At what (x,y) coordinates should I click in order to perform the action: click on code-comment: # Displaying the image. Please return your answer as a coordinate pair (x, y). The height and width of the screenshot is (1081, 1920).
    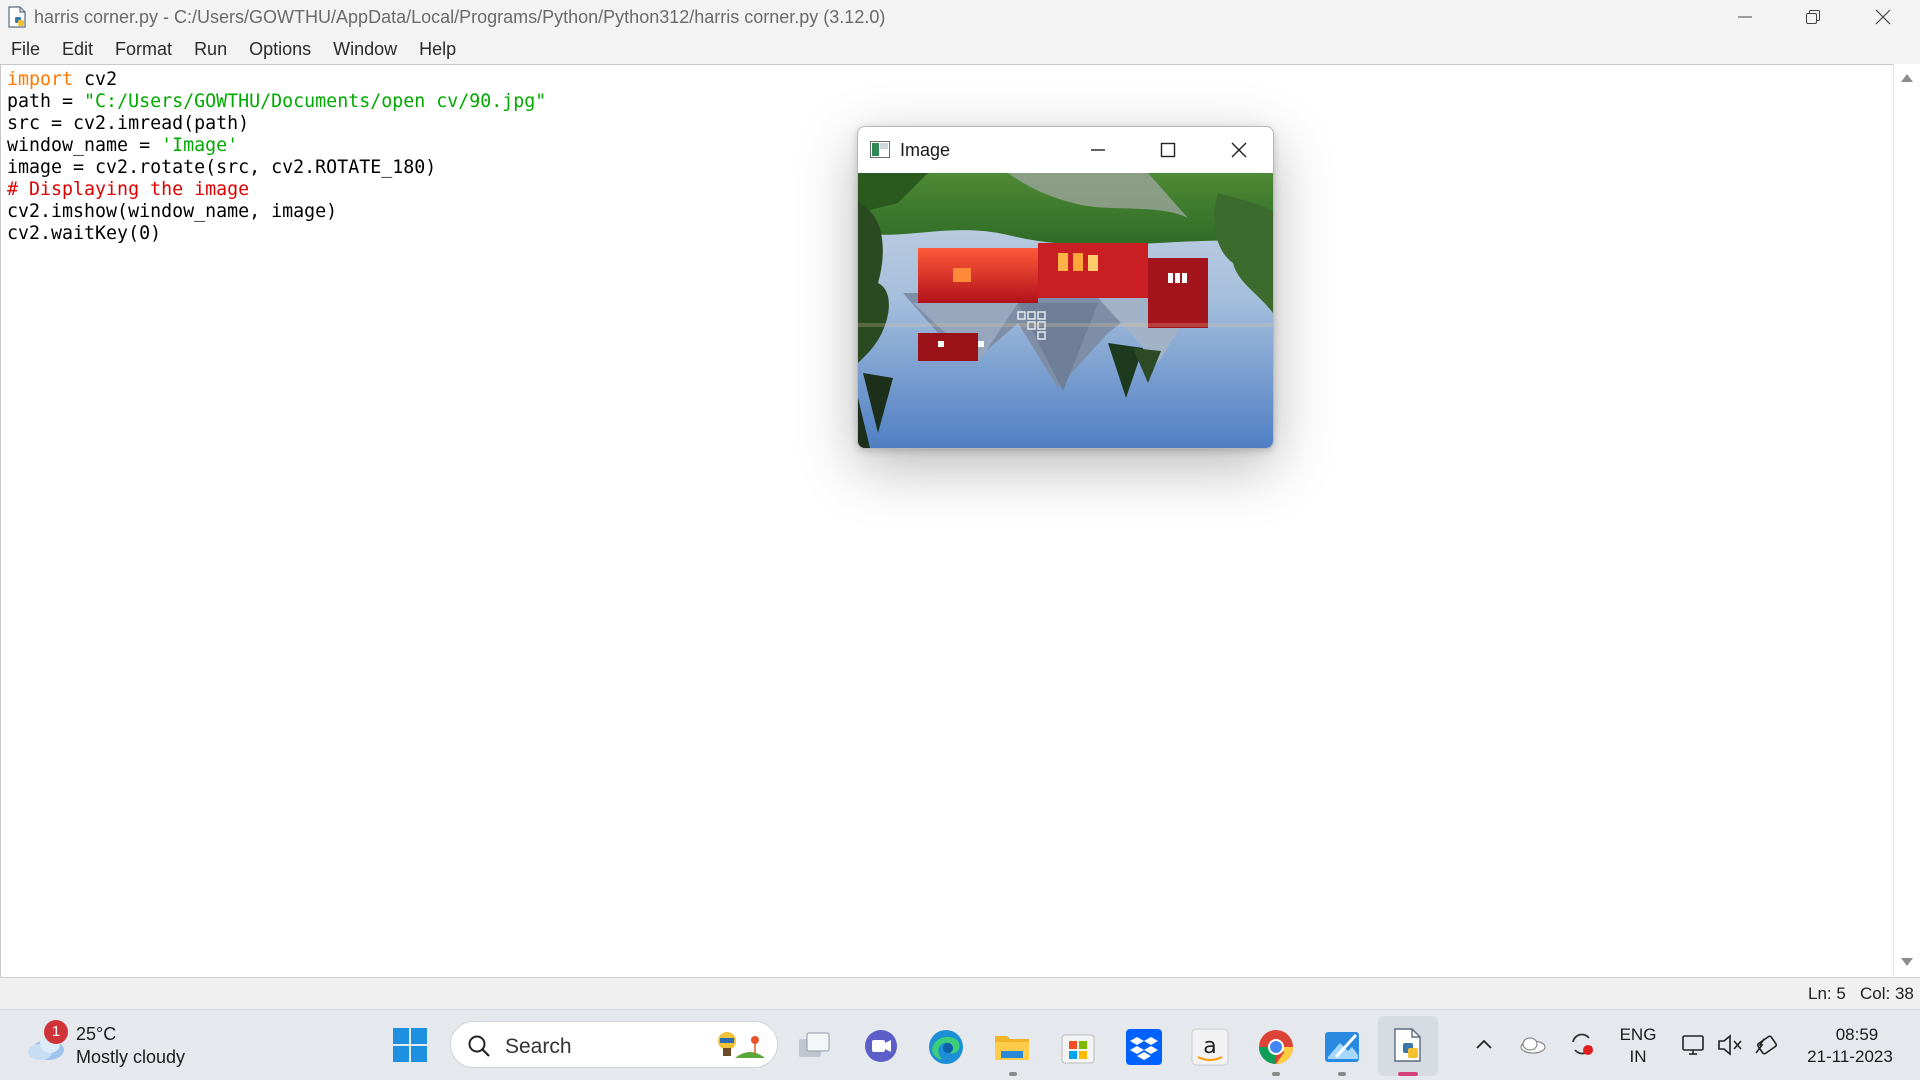
    Looking at the image, I should click on (128, 189).